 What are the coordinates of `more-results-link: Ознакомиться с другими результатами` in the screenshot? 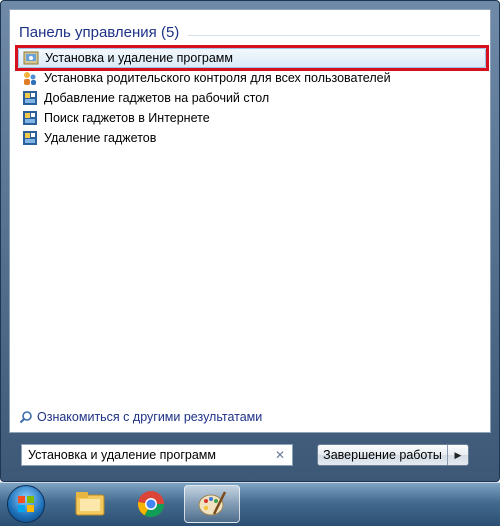 It's located at (140, 417).